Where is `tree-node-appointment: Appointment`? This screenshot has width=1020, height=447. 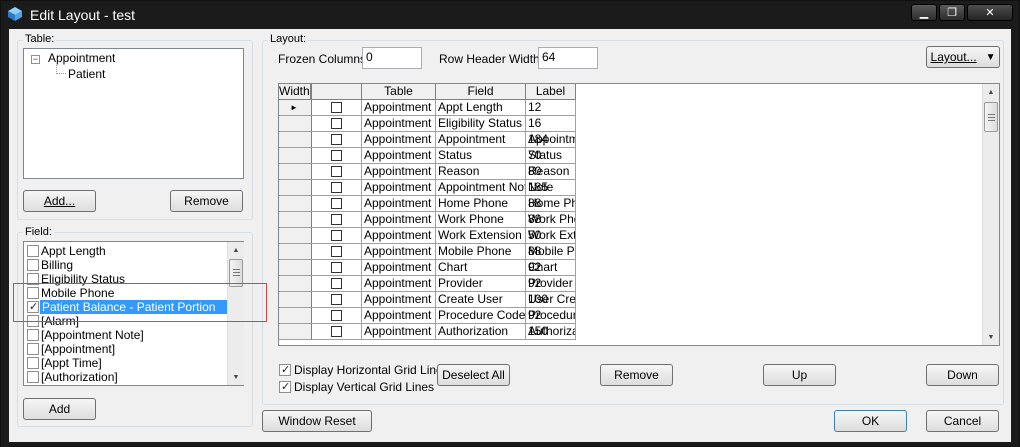
tree-node-appointment: Appointment is located at coordinates (81, 58).